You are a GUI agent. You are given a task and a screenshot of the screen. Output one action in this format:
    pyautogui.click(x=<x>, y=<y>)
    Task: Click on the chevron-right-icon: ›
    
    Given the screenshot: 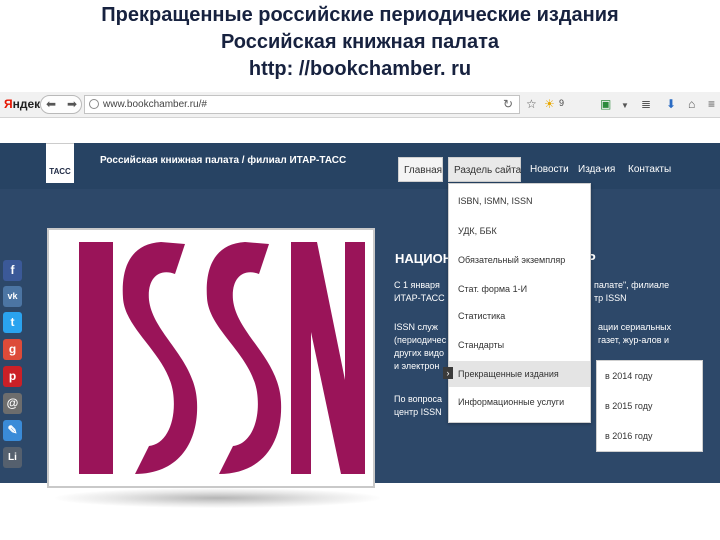 What is the action you would take?
    pyautogui.click(x=448, y=373)
    